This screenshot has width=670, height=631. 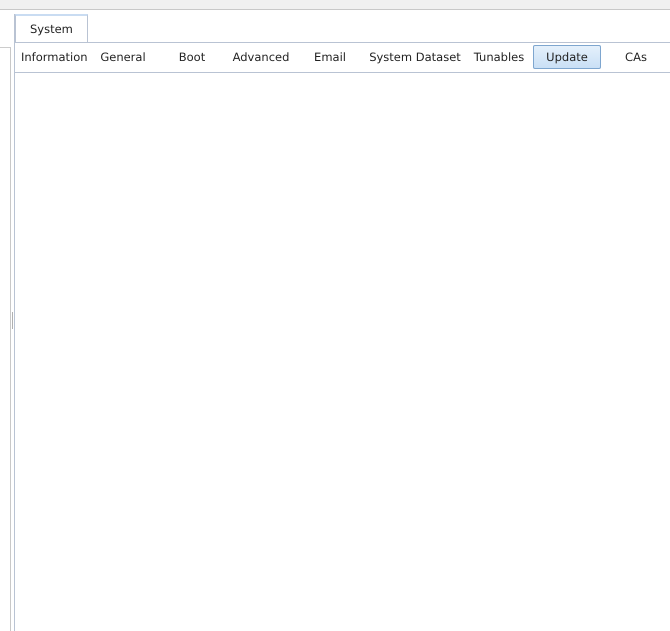 What do you see at coordinates (636, 57) in the screenshot?
I see `tab: CAs` at bounding box center [636, 57].